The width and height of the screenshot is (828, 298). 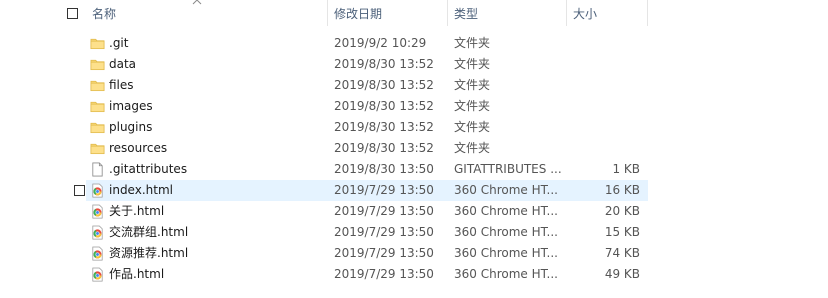 What do you see at coordinates (138, 148) in the screenshot?
I see `file-name: resources` at bounding box center [138, 148].